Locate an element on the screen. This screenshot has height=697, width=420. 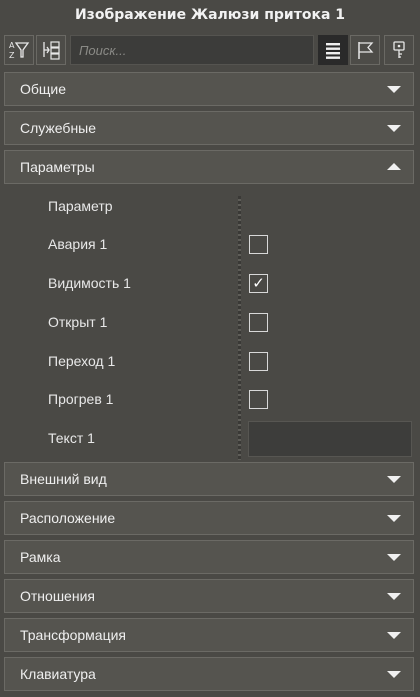
expand-tree-icon is located at coordinates (51, 50).